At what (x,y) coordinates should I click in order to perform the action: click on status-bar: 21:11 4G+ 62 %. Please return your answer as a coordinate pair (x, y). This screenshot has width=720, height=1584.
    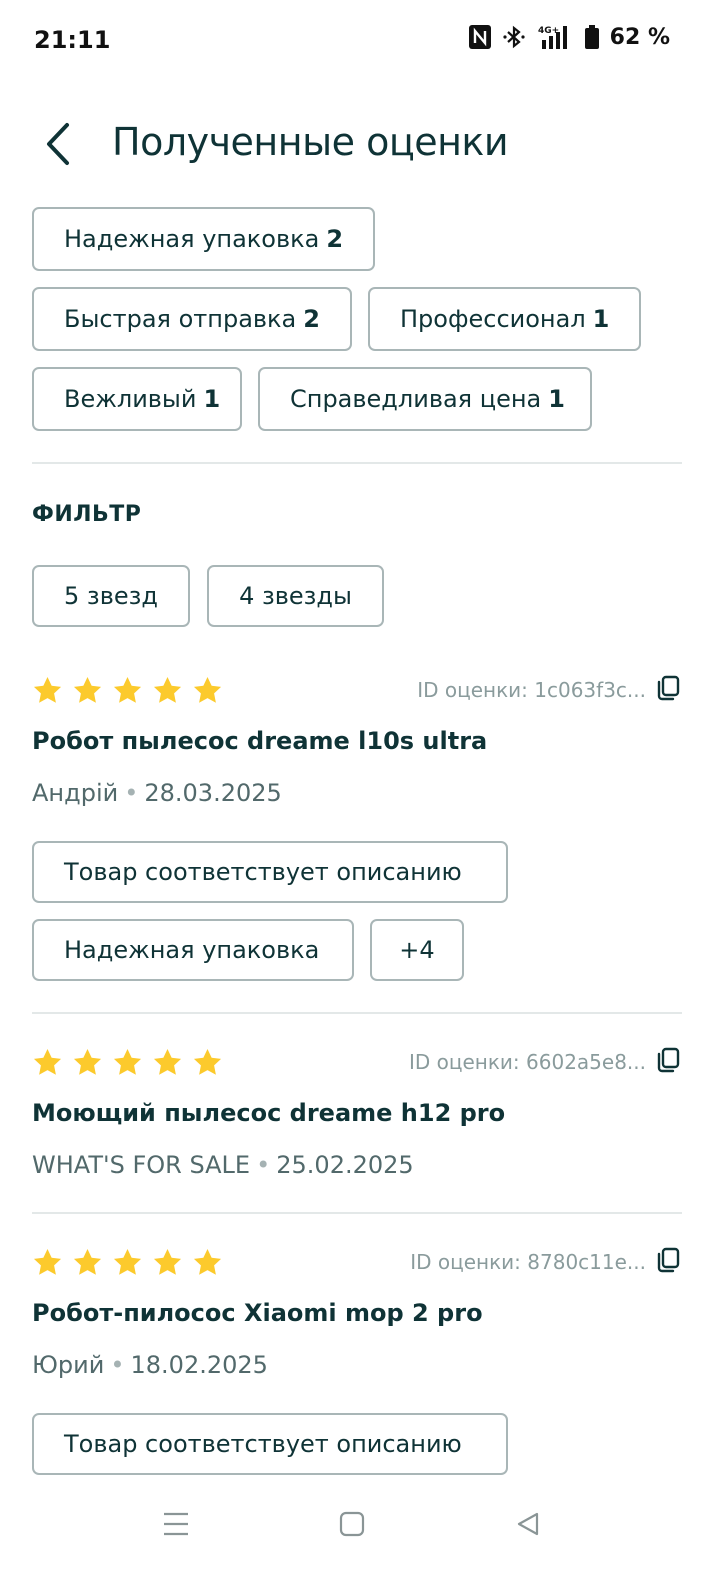
    Looking at the image, I should click on (360, 40).